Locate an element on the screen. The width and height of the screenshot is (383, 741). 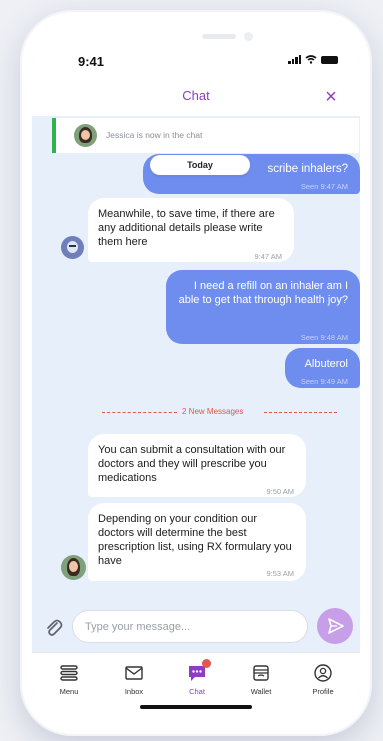
new-messages-divider: 2 New Messages is located at coordinates (219, 413).